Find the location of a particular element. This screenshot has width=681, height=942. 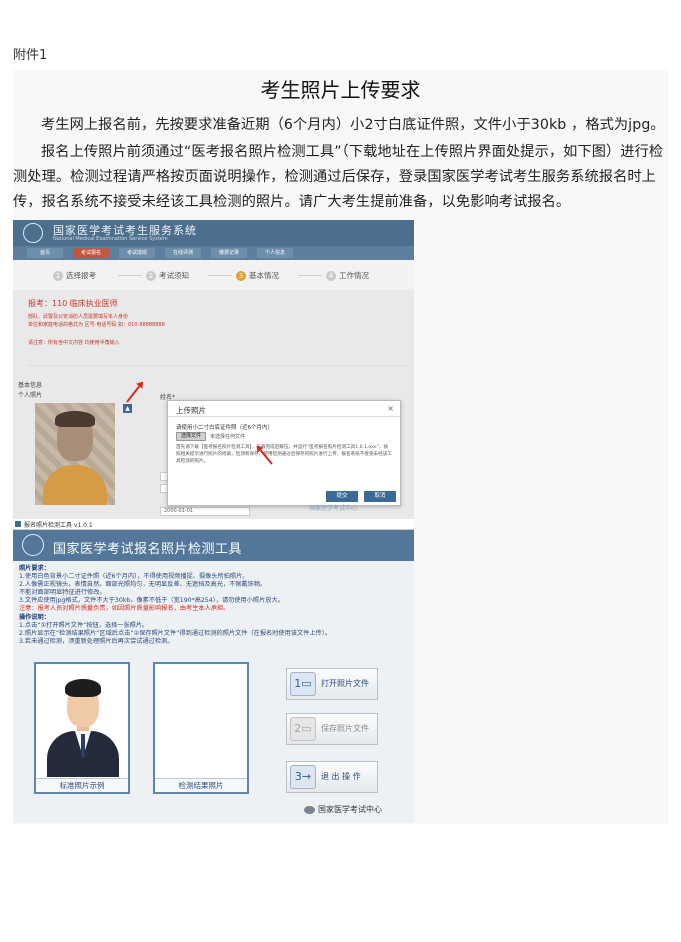

window-title: 报名照片检测工具 v1.0.1 is located at coordinates (58, 525).